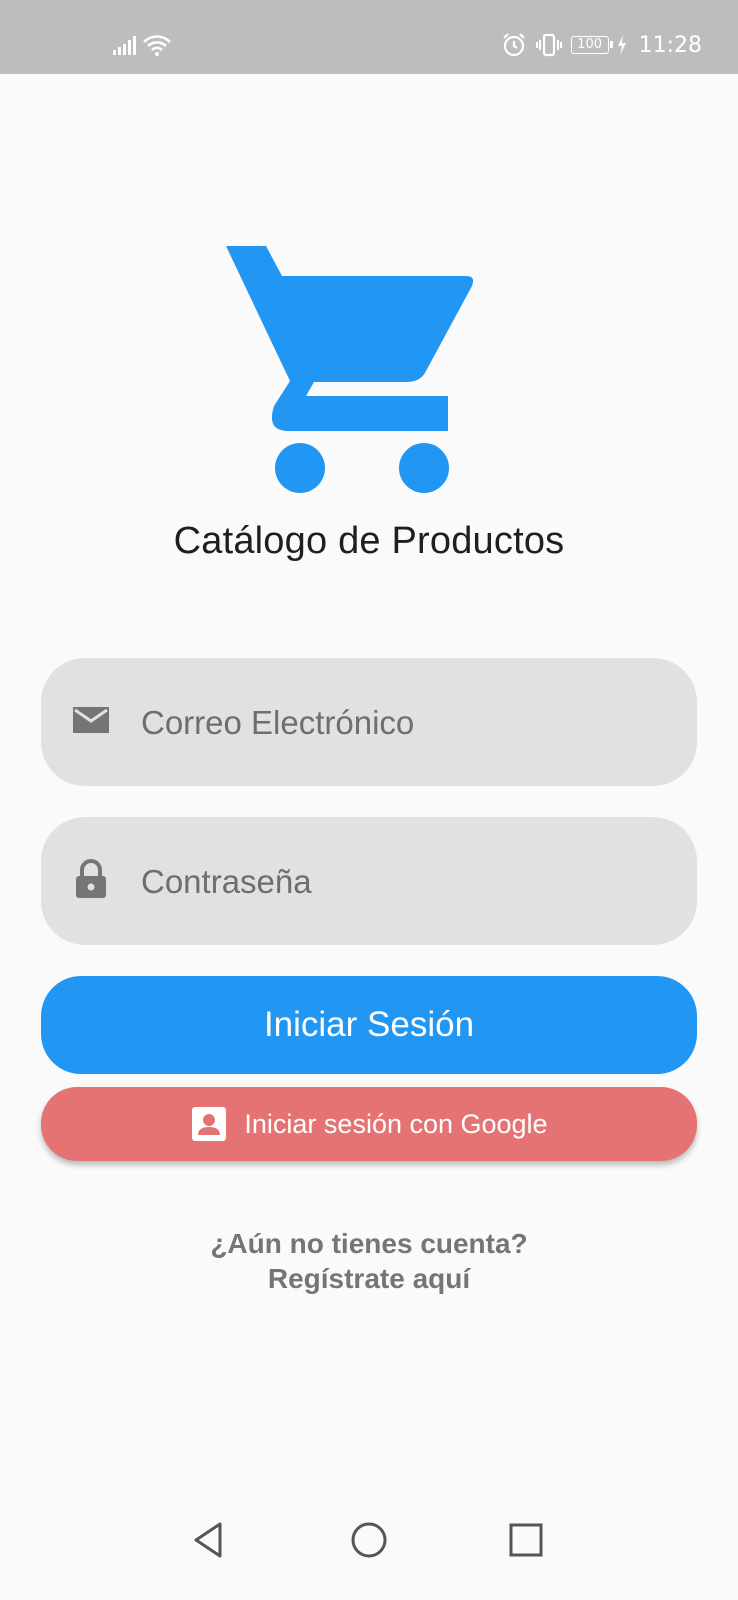 The width and height of the screenshot is (738, 1600). I want to click on status-right: 100 11:28, so click(601, 45).